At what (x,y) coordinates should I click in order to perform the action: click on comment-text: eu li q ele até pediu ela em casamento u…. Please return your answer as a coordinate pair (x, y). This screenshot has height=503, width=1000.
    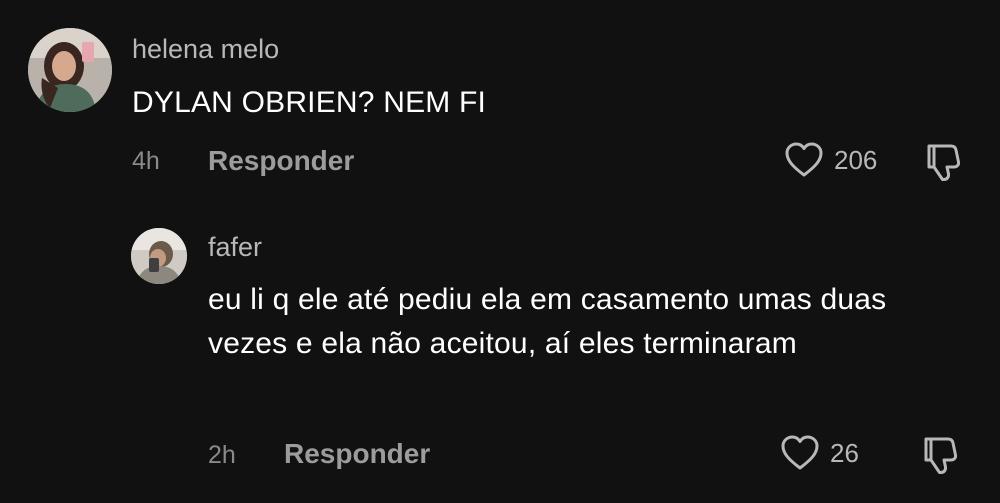
    Looking at the image, I should click on (547, 321).